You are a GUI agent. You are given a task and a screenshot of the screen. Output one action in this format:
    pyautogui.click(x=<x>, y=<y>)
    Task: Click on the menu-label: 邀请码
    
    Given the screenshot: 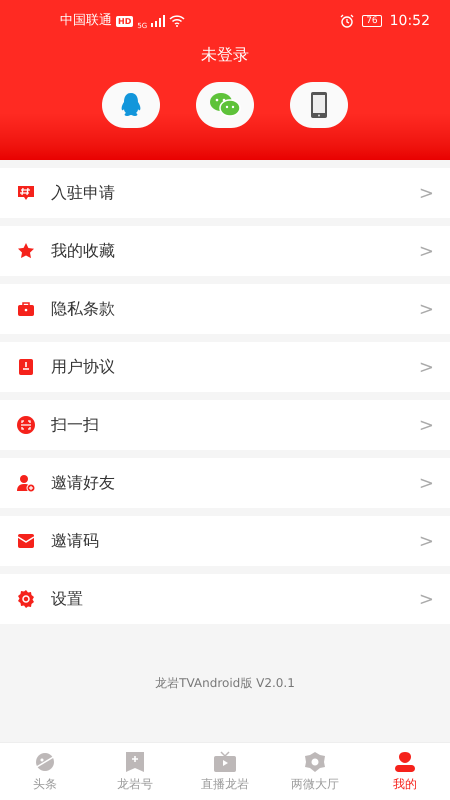 What is the action you would take?
    pyautogui.click(x=75, y=541)
    